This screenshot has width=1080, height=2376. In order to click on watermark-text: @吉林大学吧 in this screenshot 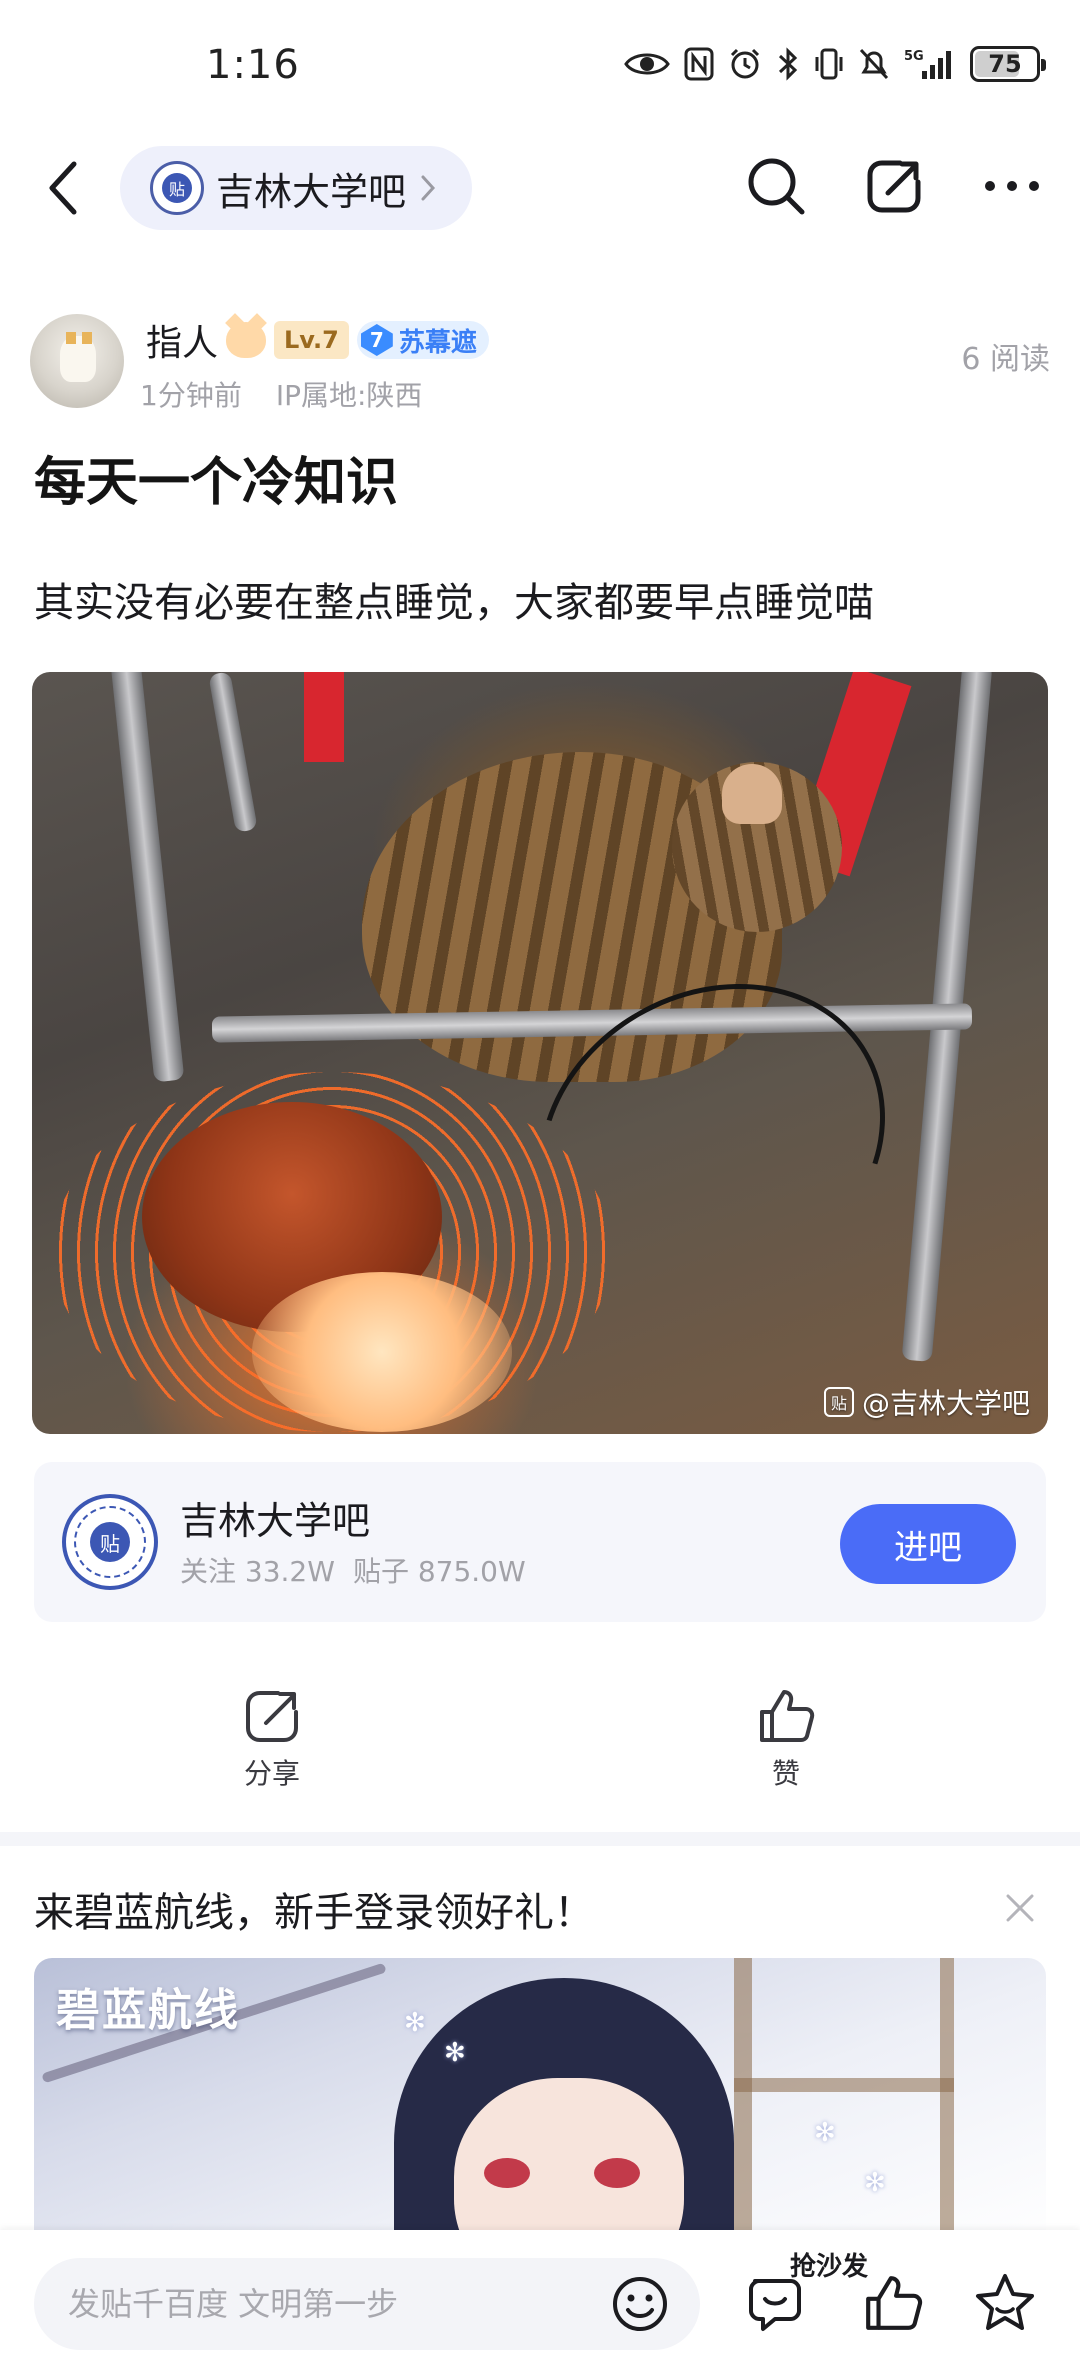, I will do `click(945, 1403)`.